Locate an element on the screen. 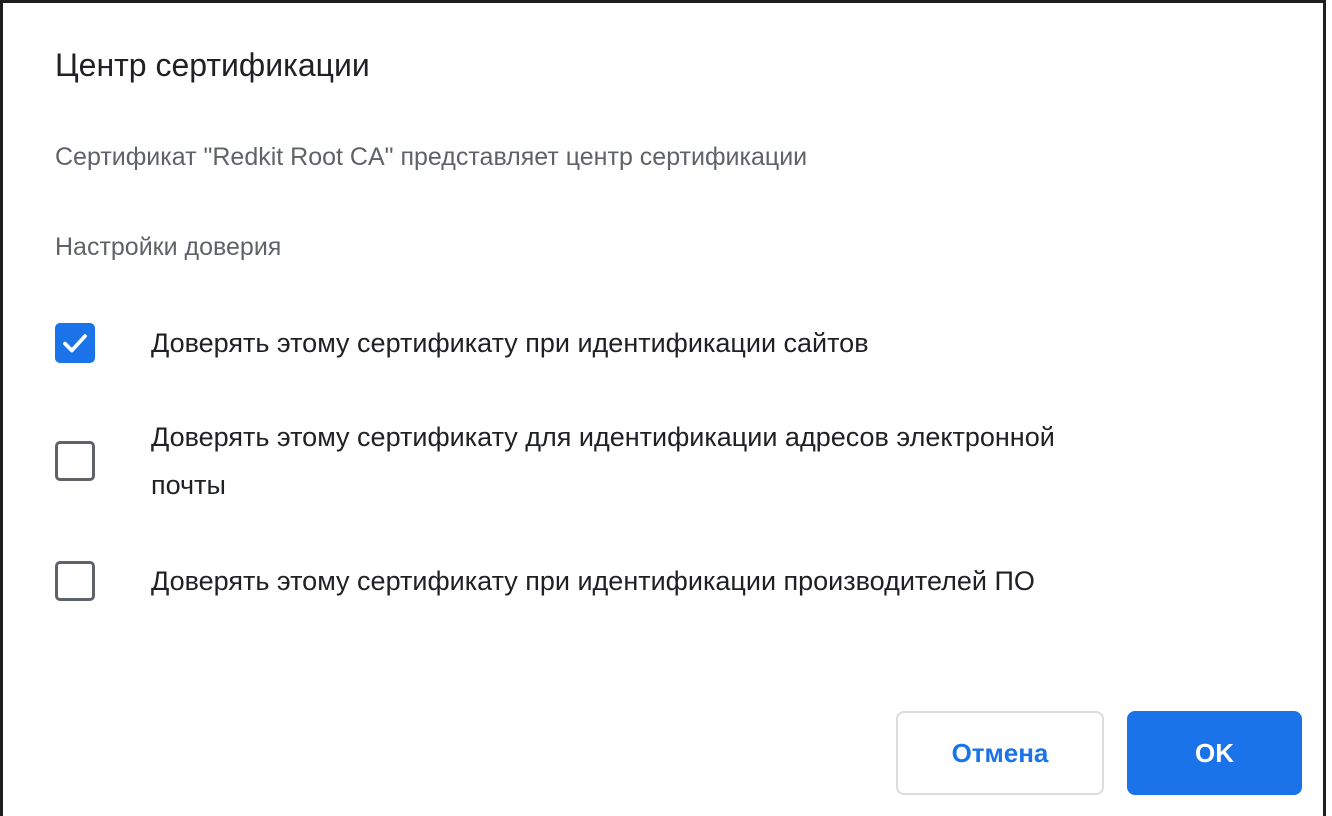 This screenshot has width=1332, height=816. trust-websites-checkbox is located at coordinates (75, 343).